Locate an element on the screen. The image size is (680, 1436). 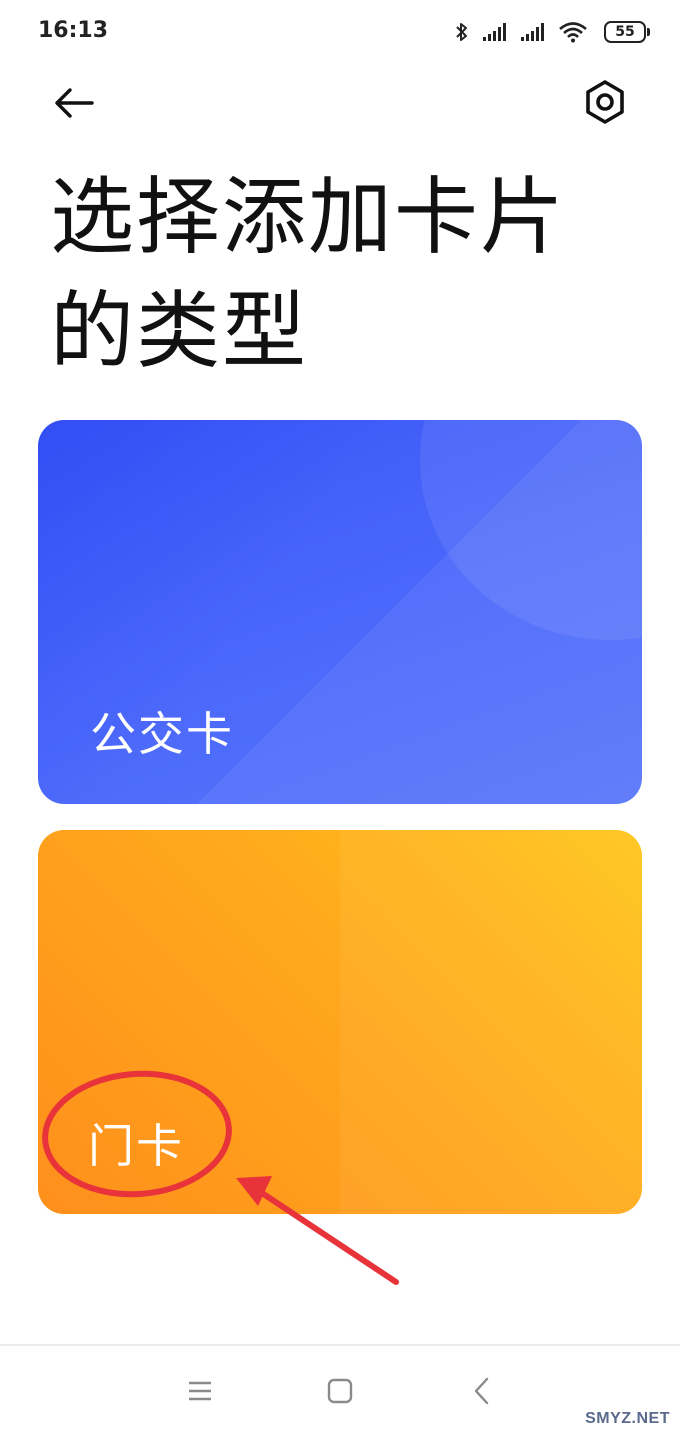
card-decoration is located at coordinates (491, 1022).